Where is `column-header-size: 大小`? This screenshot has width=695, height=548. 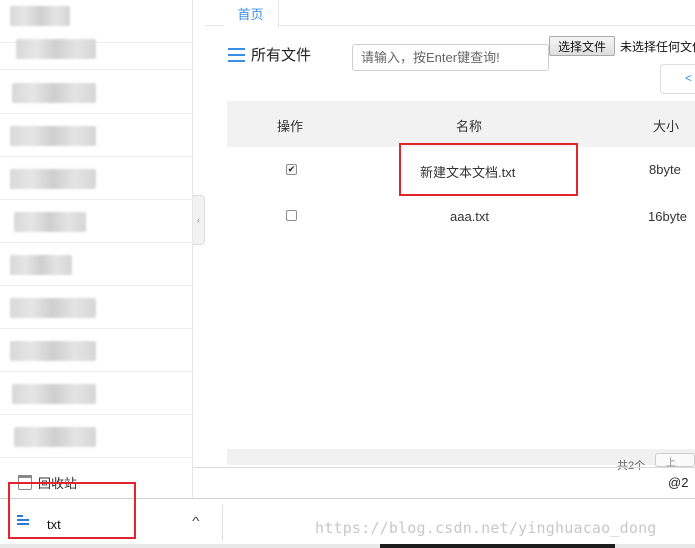 column-header-size: 大小 is located at coordinates (666, 125).